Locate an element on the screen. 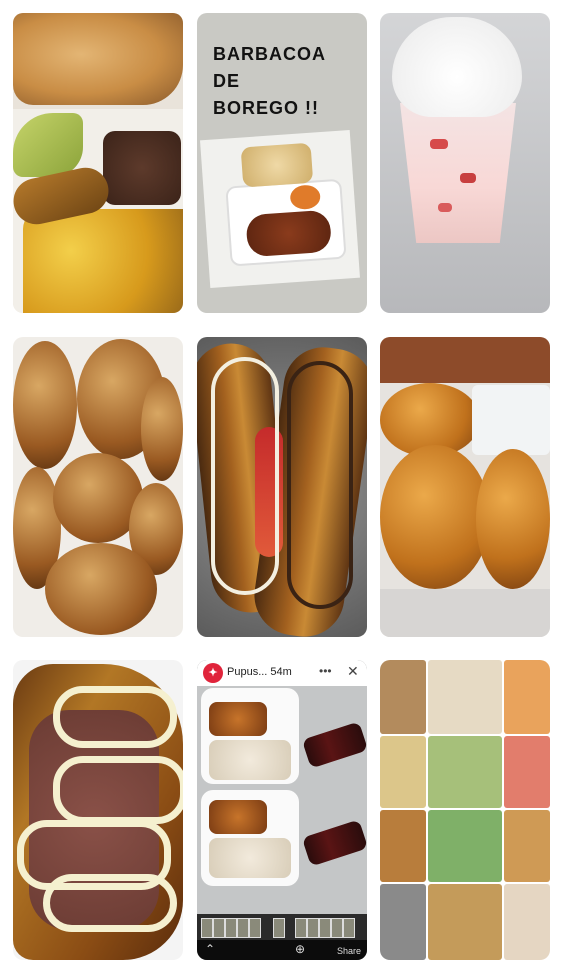 Image resolution: width=563 pixels, height=960 pixels. cup-image is located at coordinates (458, 173).